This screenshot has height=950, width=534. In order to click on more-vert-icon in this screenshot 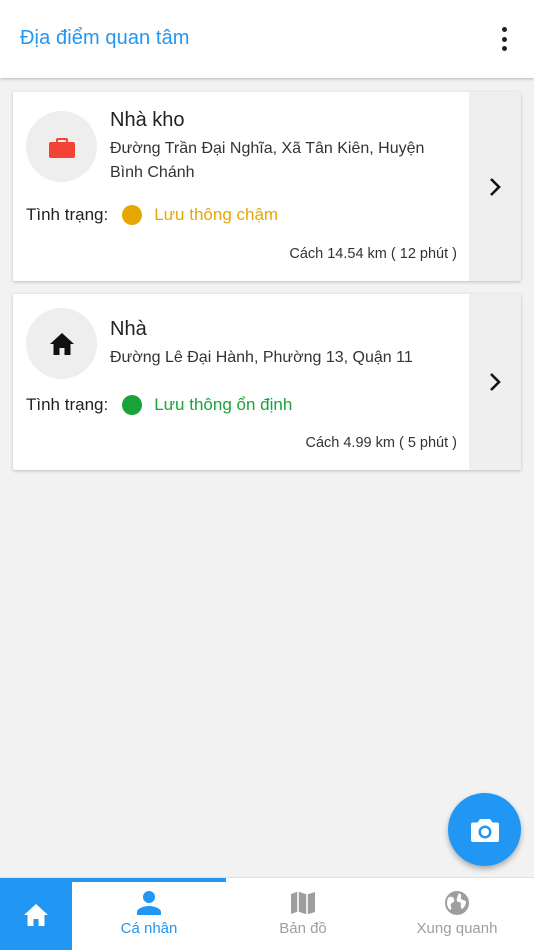, I will do `click(504, 29)`.